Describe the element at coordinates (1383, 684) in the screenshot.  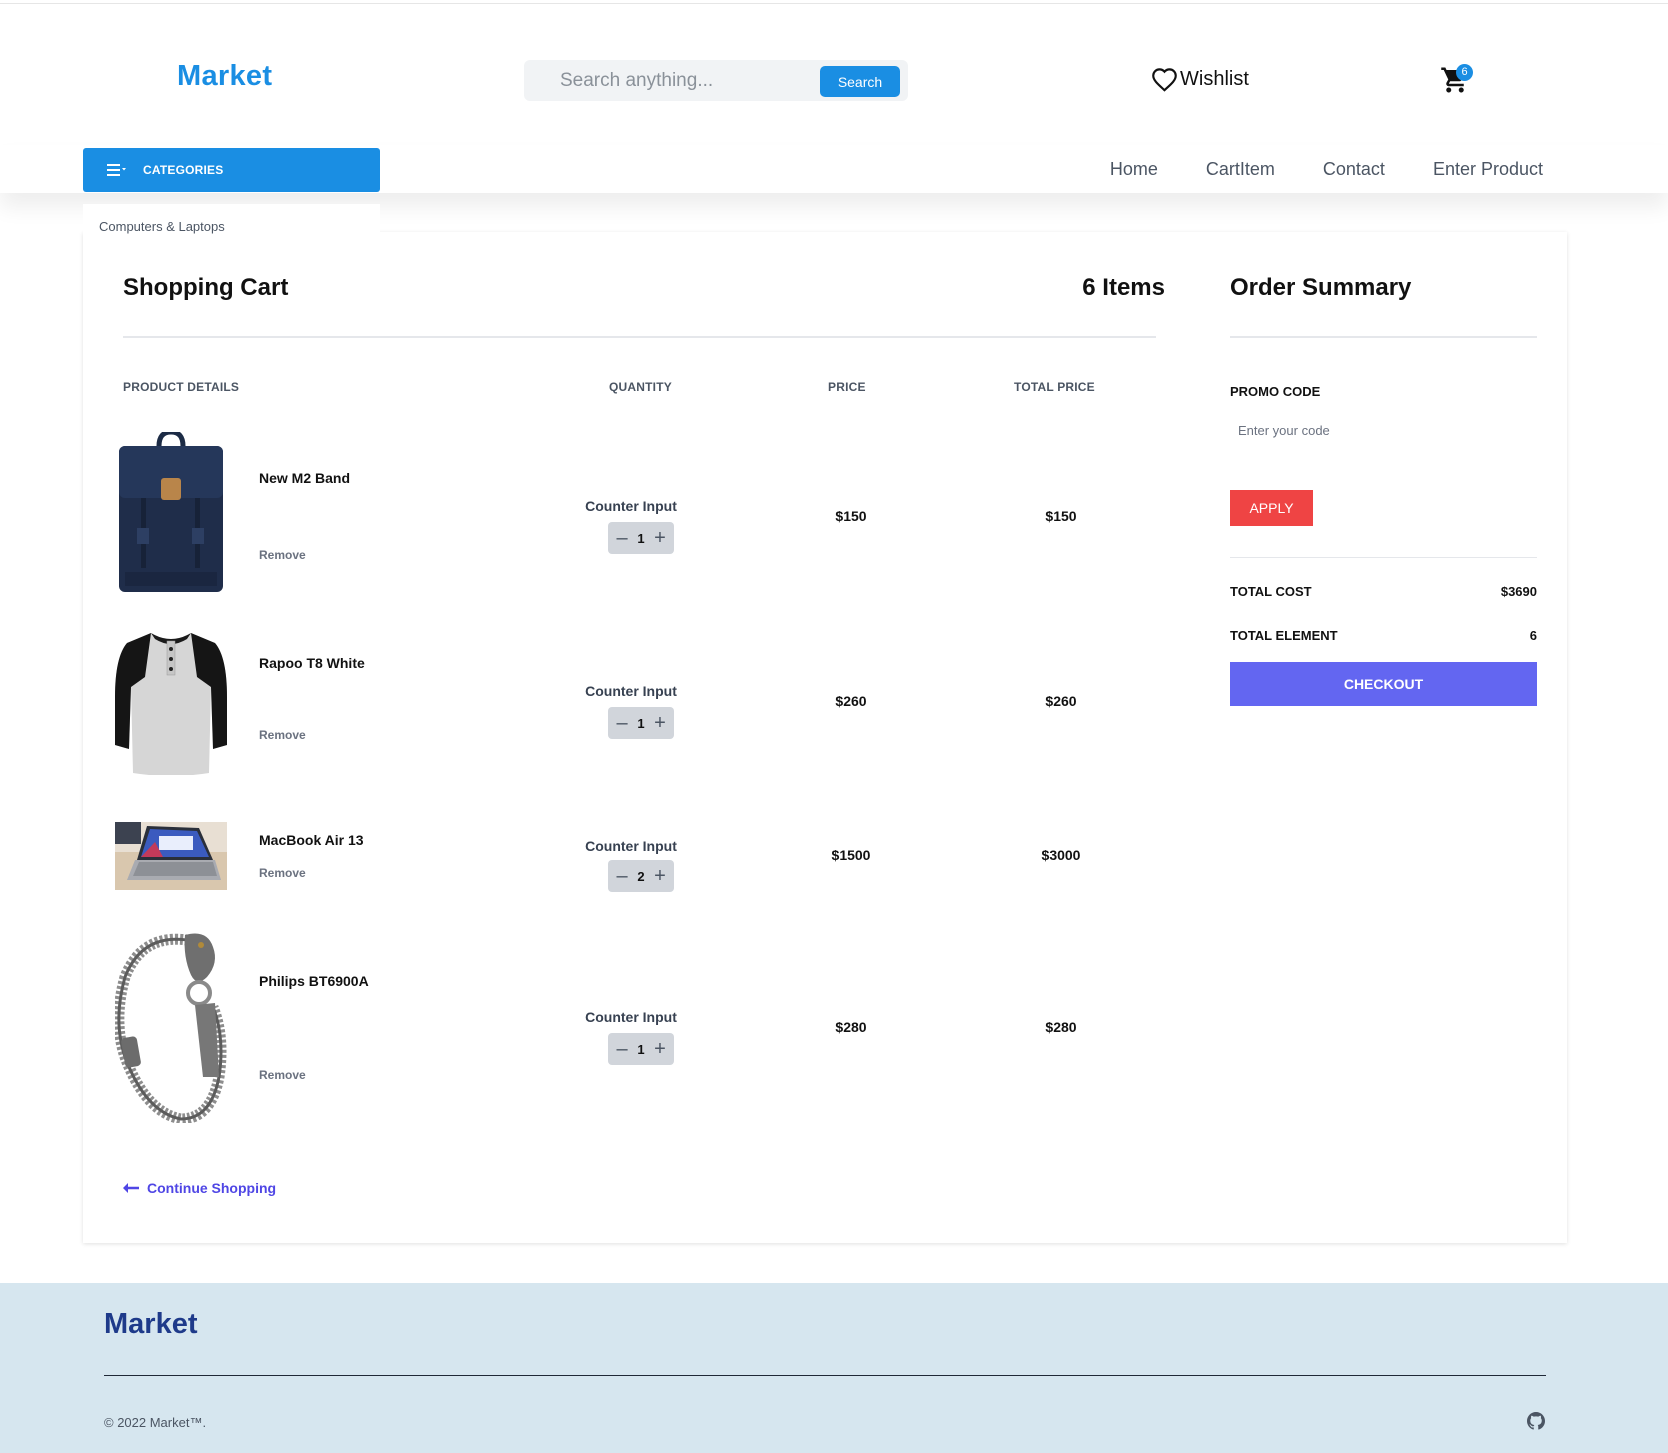
I see `checkout-button: CHECKOUT` at that location.